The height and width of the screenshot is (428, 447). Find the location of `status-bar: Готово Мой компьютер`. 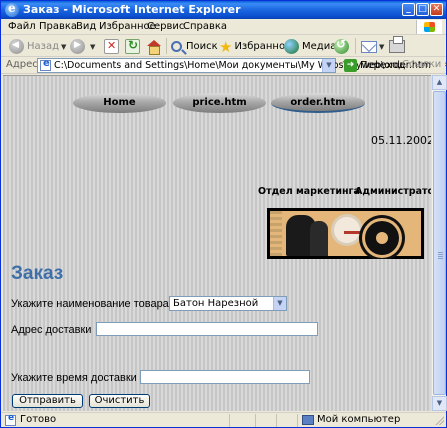

status-bar: Готово Мой компьютер is located at coordinates (223, 419).